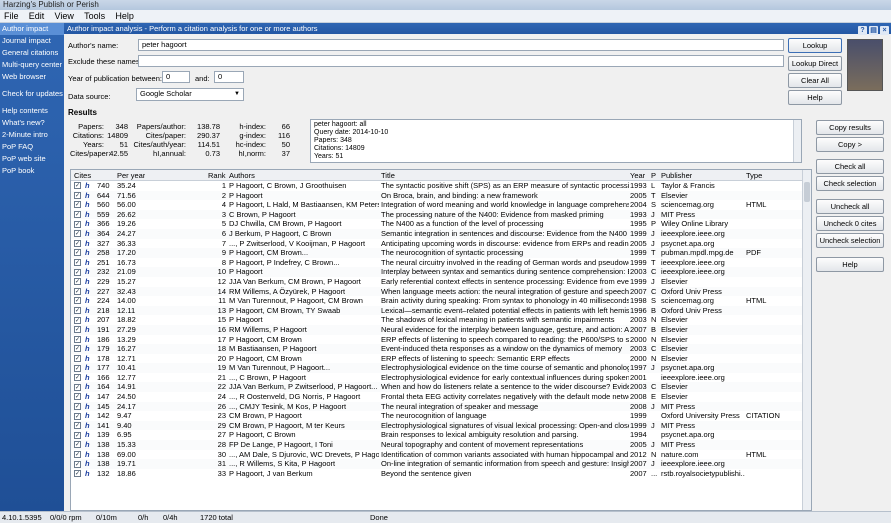 The height and width of the screenshot is (523, 891). I want to click on sidebar-item-help-contents: Help contents, so click(32, 111).